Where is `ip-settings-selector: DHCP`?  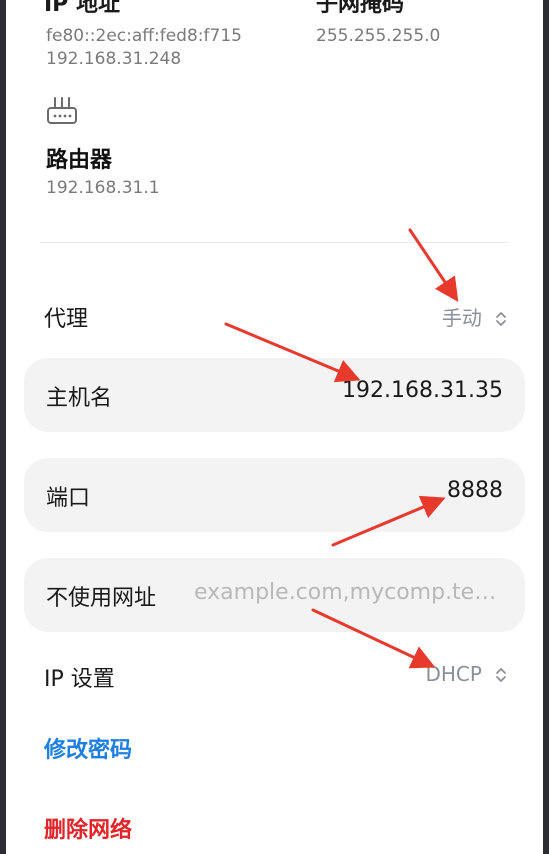
ip-settings-selector: DHCP is located at coordinates (466, 675).